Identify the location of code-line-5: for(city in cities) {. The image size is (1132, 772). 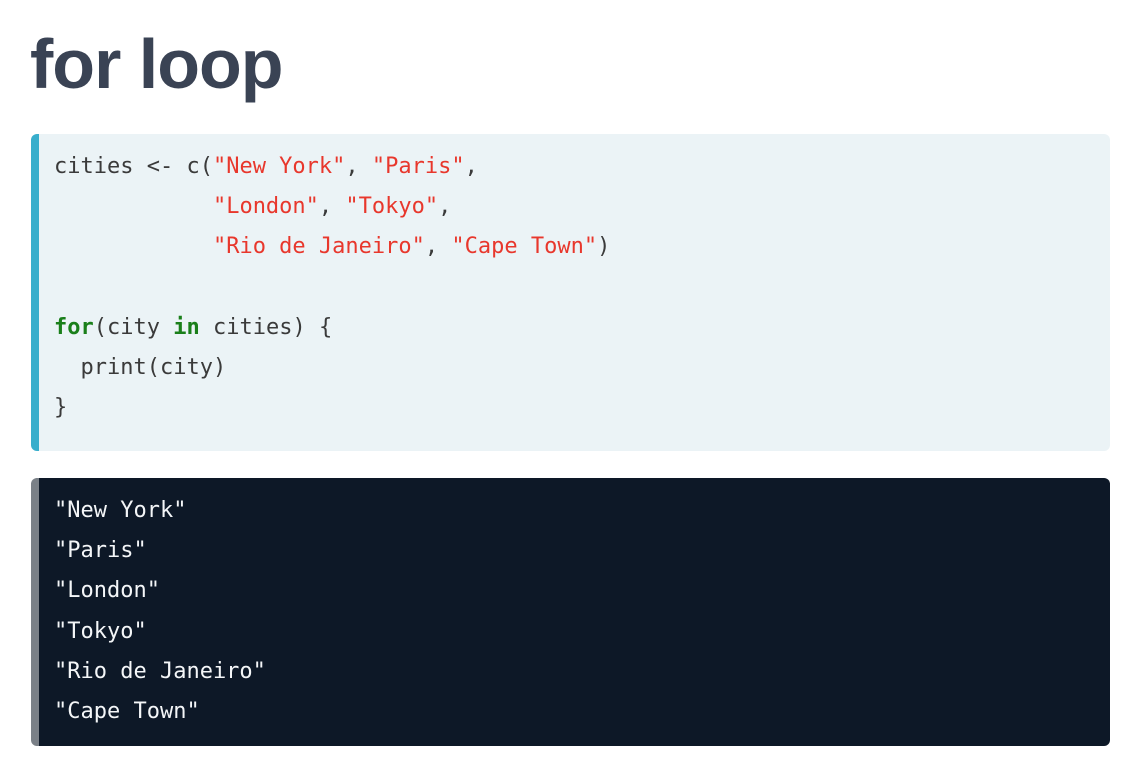
(193, 327).